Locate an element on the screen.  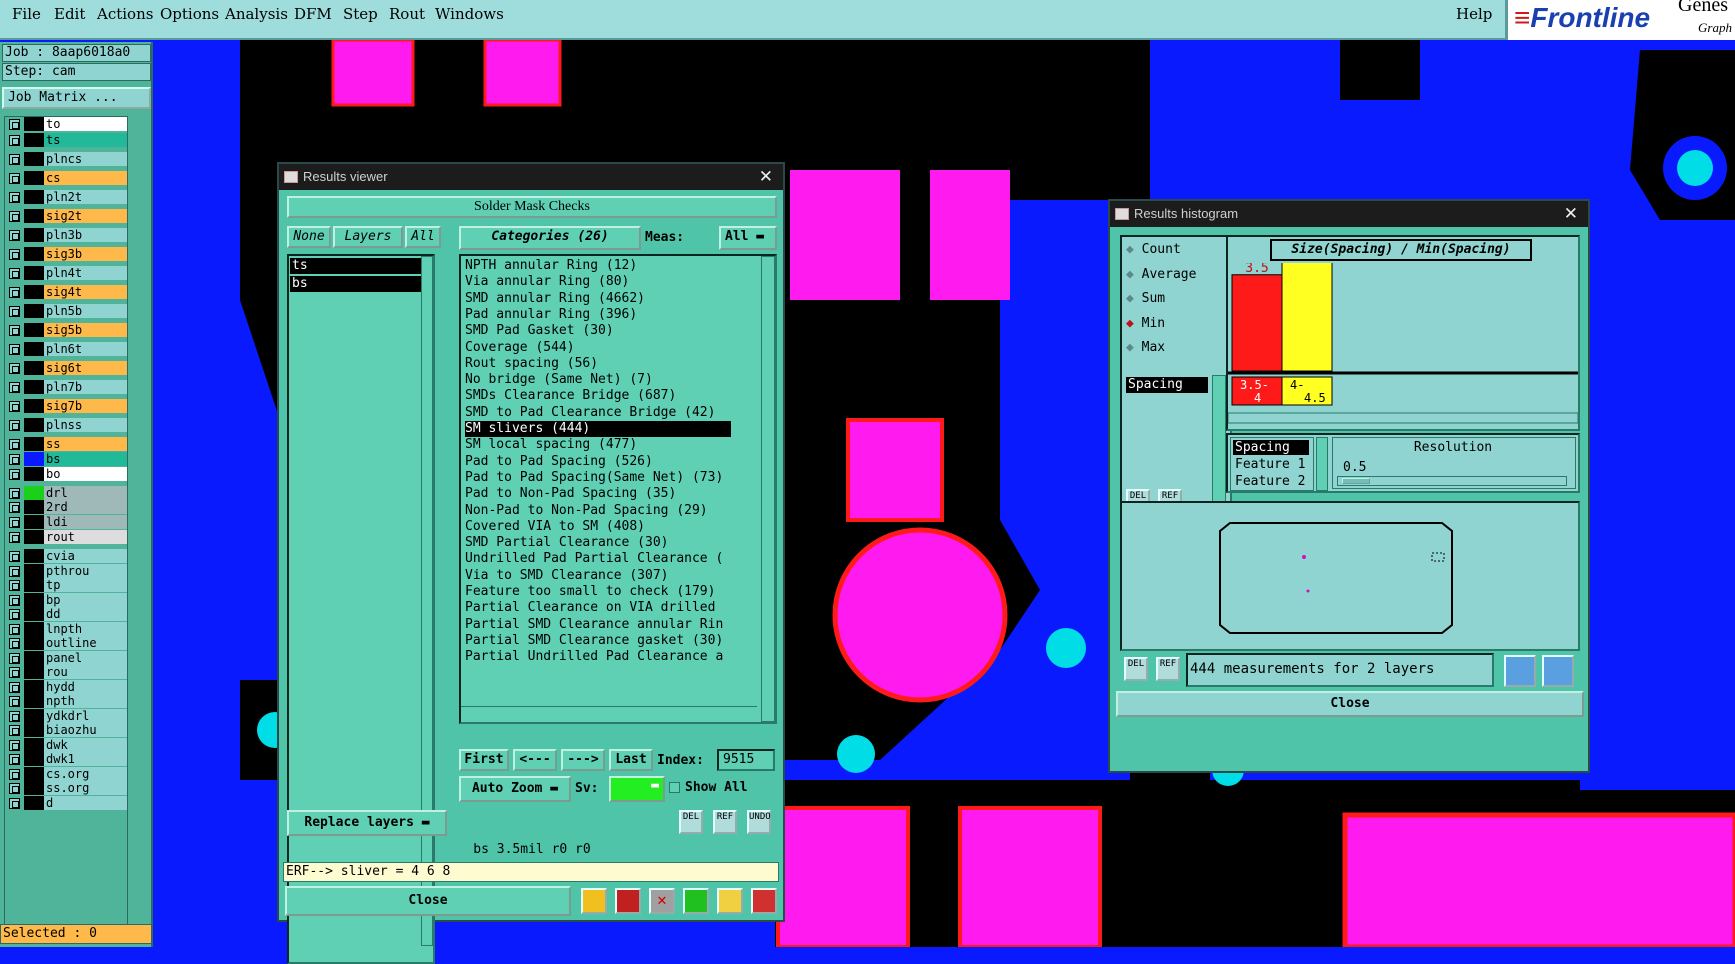
option-min: ◆ Min is located at coordinates (1145, 324).